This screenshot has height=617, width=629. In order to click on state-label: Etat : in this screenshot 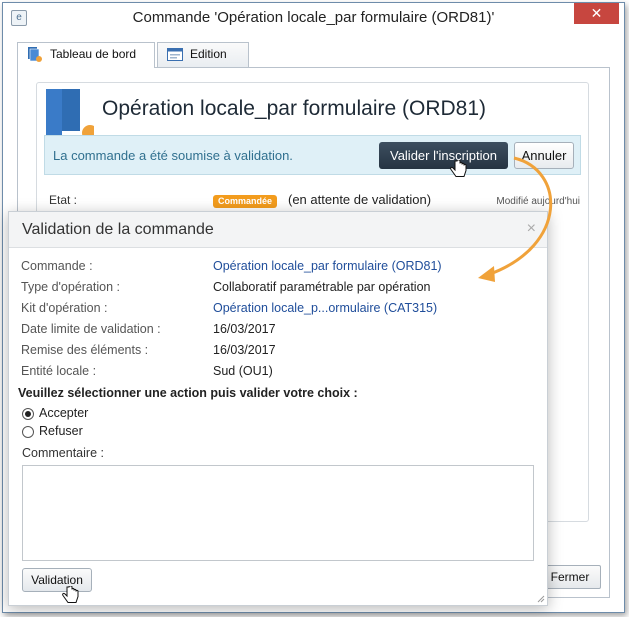, I will do `click(63, 200)`.